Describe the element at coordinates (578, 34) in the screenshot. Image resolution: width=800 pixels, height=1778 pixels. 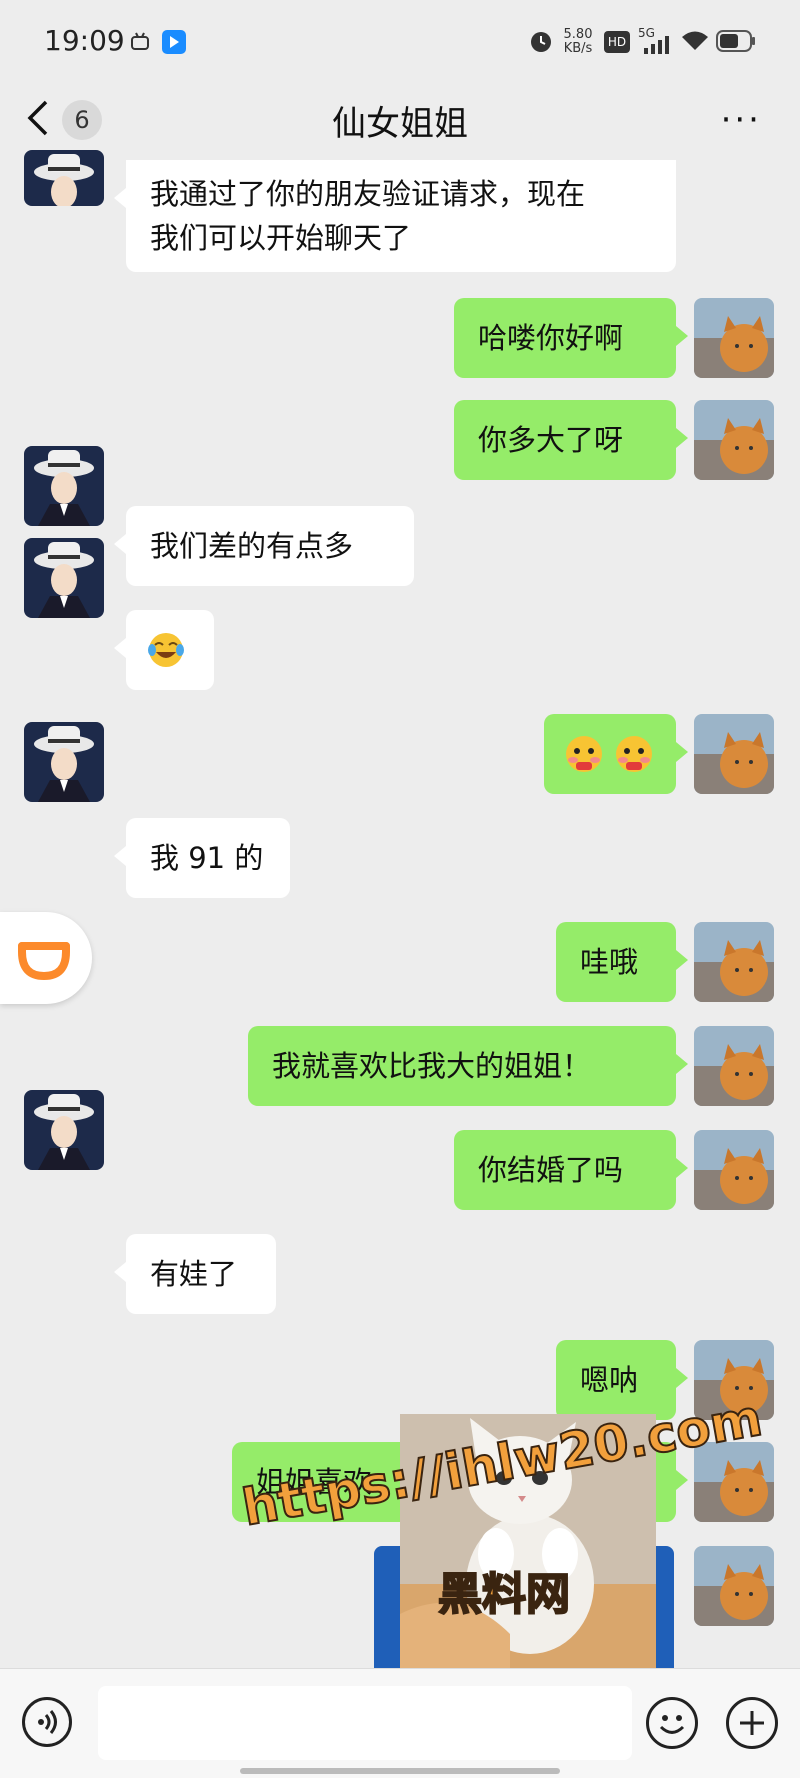
I see `net-speed-value: 5.80` at that location.